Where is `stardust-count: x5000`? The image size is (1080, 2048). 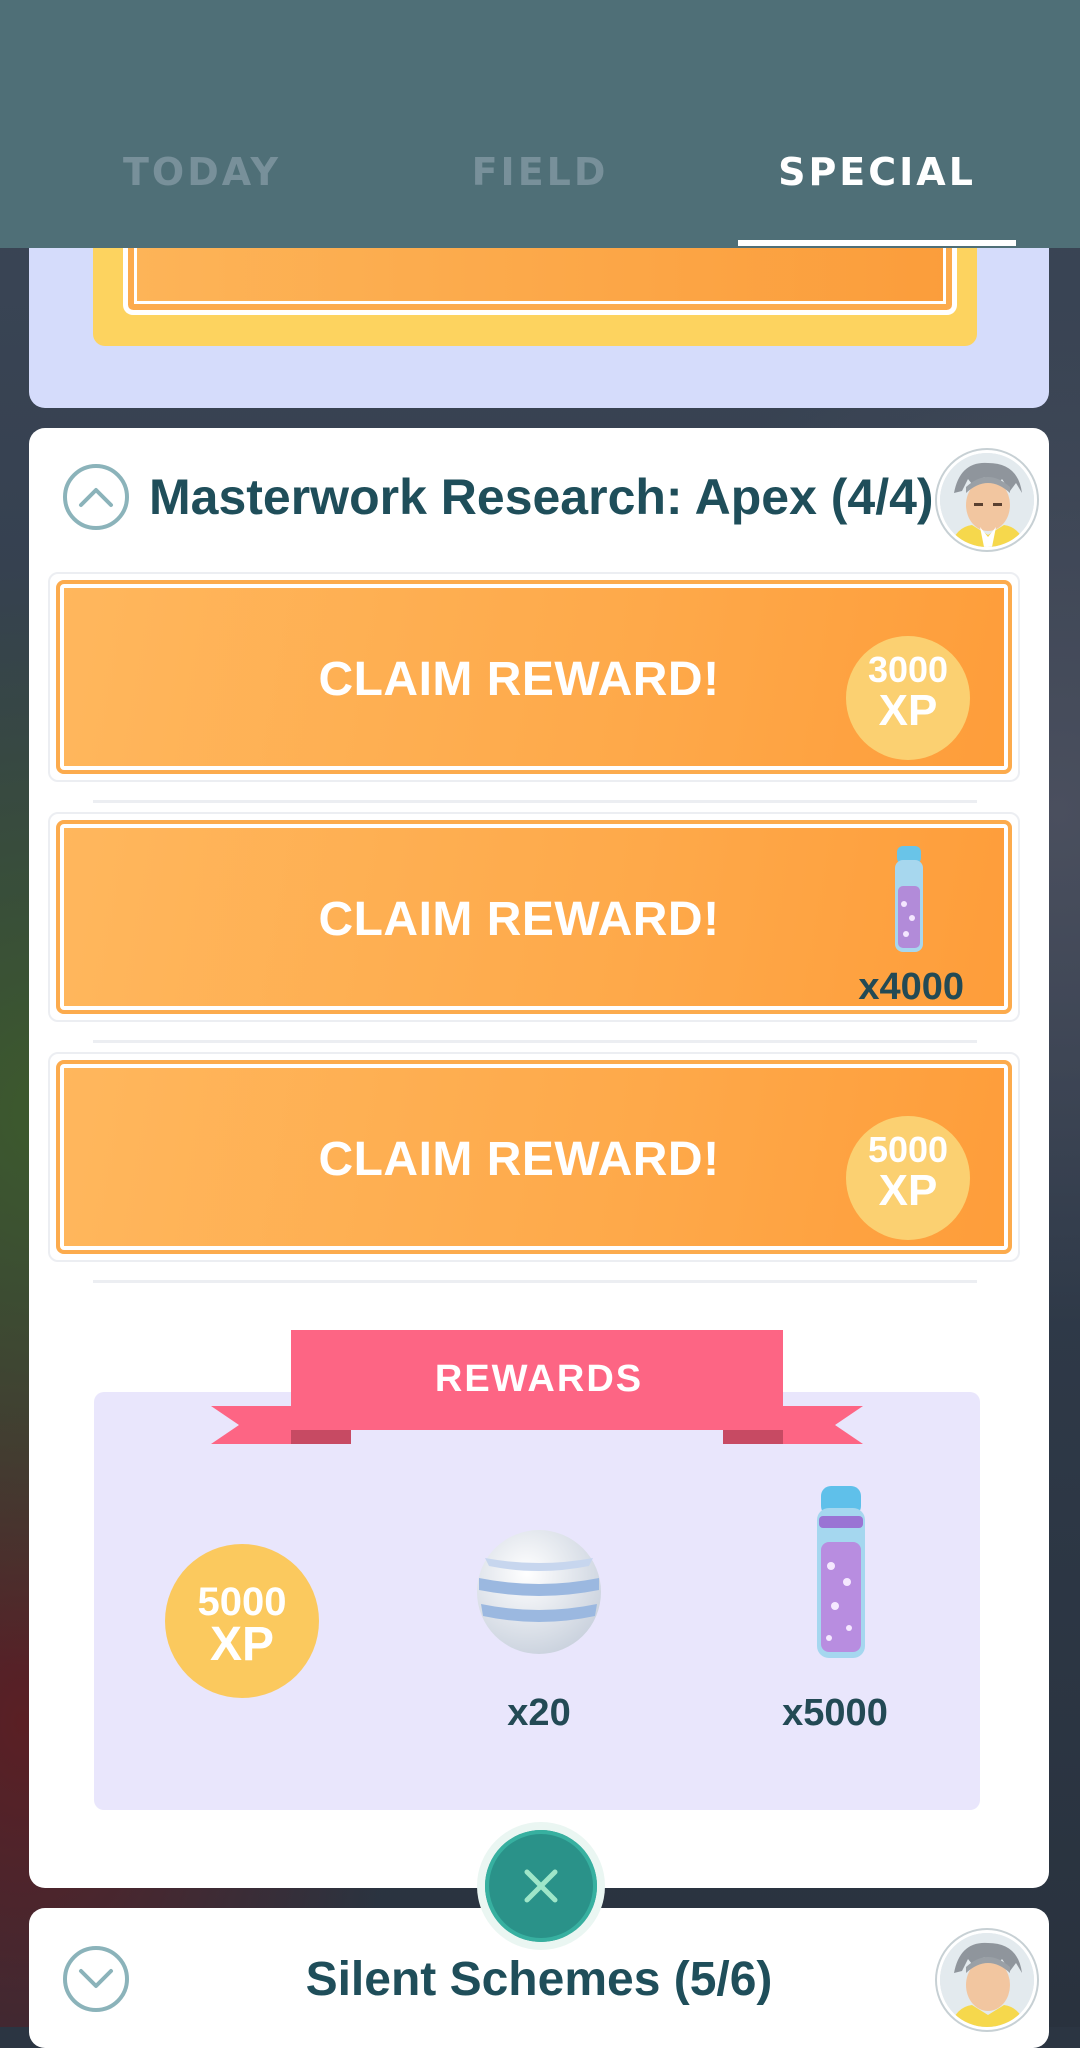
stardust-count: x5000 is located at coordinates (835, 1713).